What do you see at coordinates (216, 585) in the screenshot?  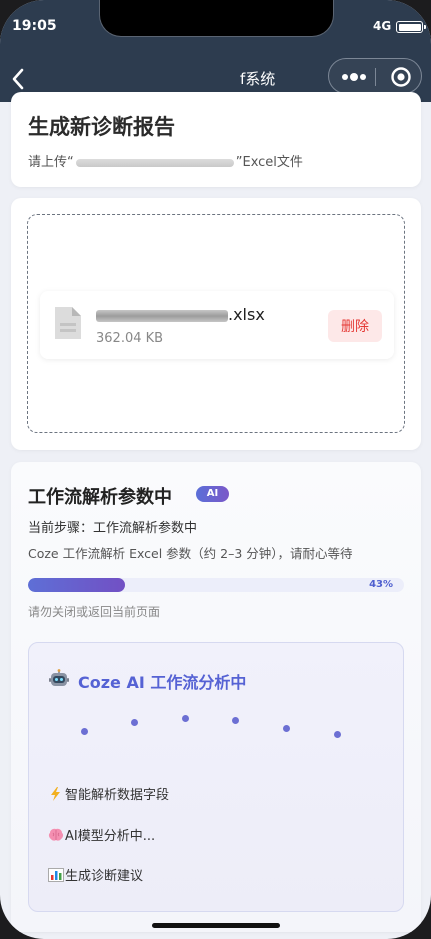 I see `progress-bar: 43%` at bounding box center [216, 585].